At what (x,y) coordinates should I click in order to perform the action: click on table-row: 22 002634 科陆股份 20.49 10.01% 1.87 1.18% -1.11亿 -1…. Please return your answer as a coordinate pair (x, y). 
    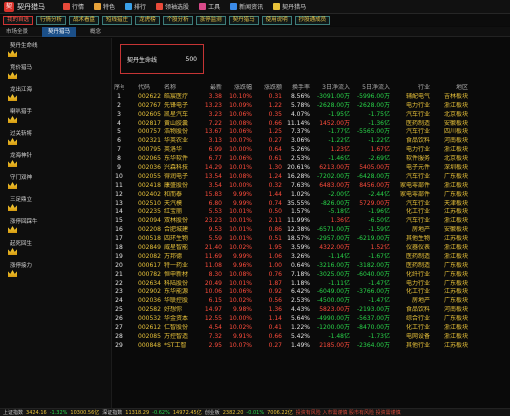
    Looking at the image, I should click on (311, 284).